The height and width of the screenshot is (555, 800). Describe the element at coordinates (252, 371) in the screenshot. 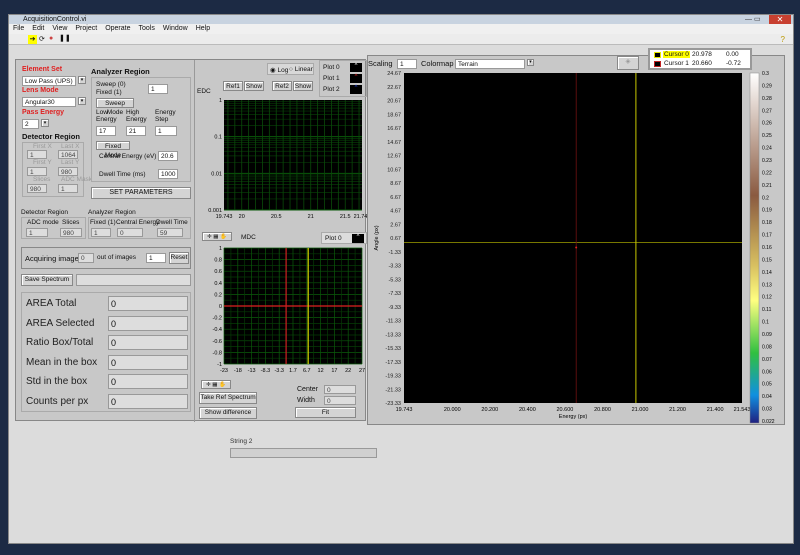

I see `mdc-xtick: -13` at that location.